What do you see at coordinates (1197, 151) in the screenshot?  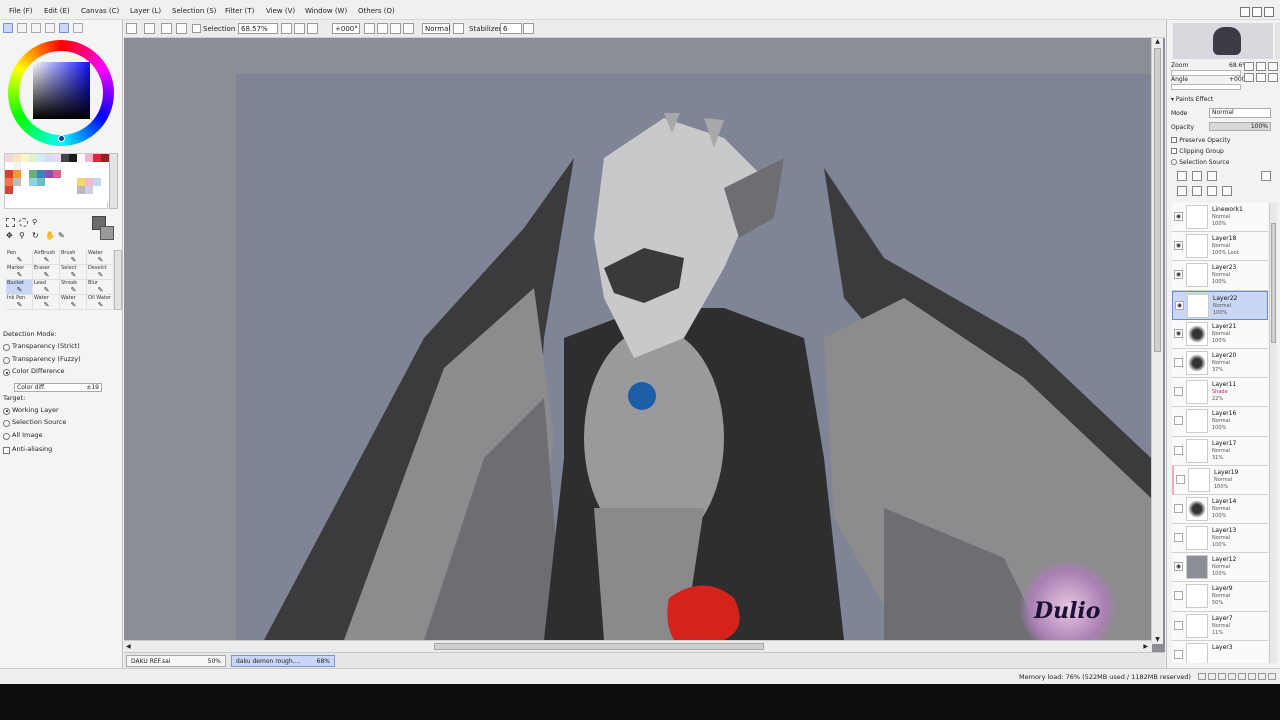 I see `clipping-group-checkbox: Clipping Group` at bounding box center [1197, 151].